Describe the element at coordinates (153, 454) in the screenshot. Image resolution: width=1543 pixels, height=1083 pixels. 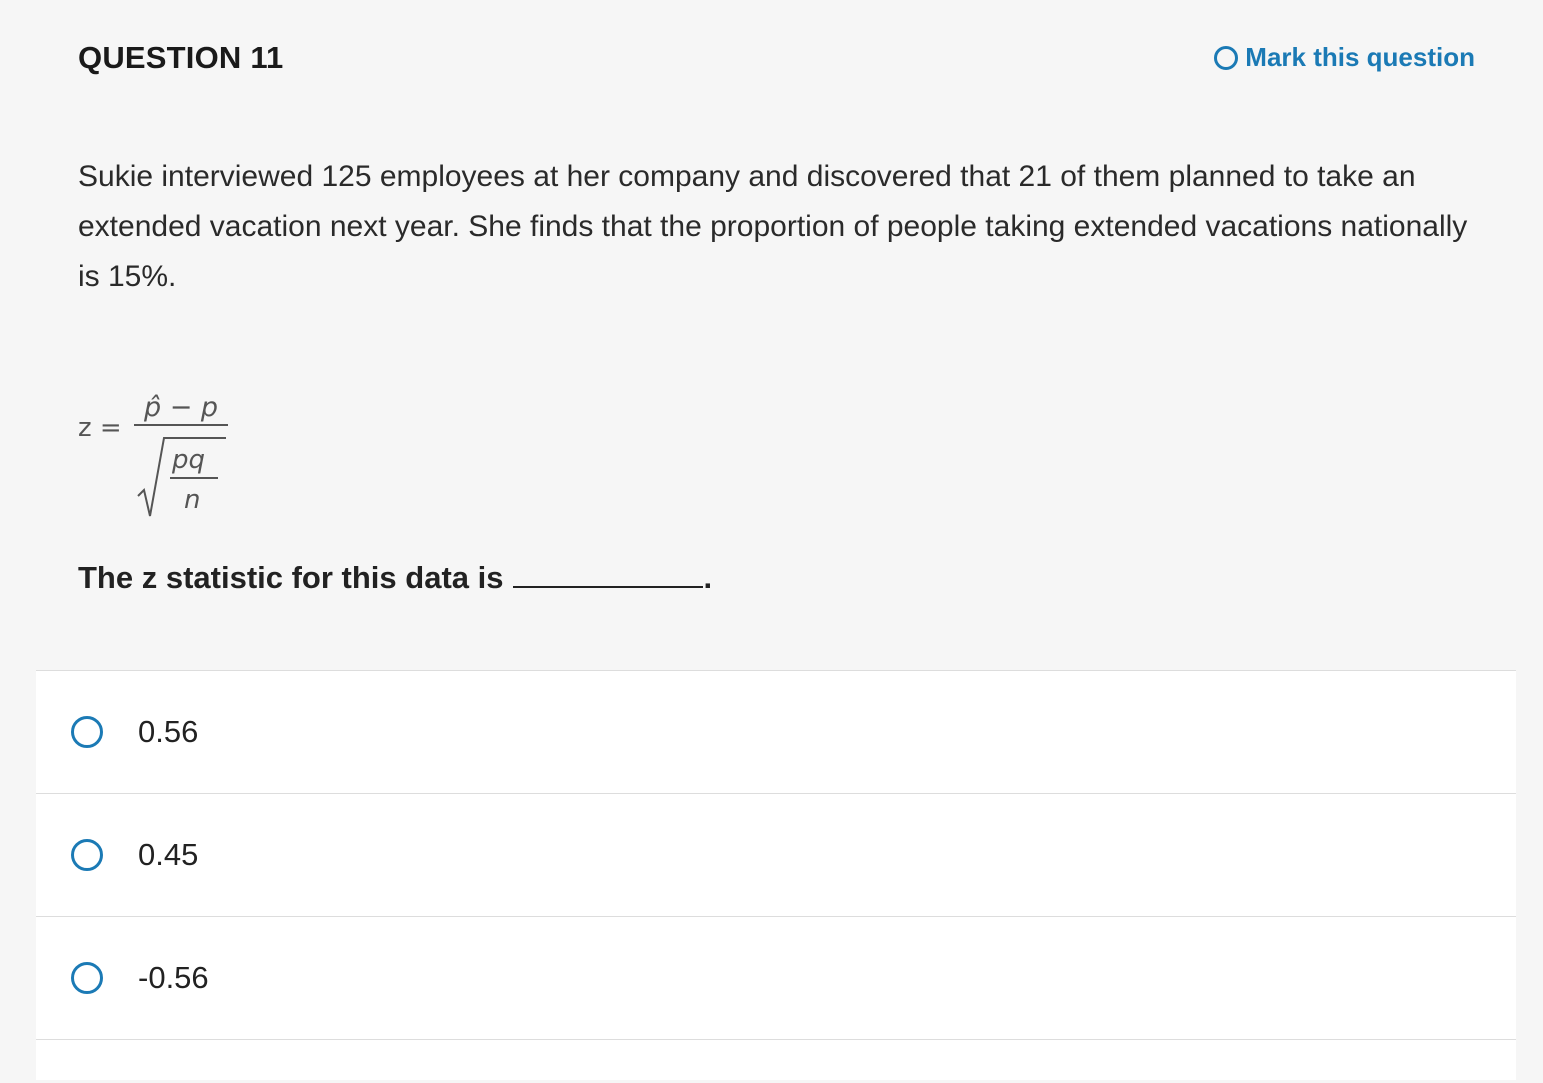
I see `z-formula-graphic: z = p̂ − p pq n` at that location.